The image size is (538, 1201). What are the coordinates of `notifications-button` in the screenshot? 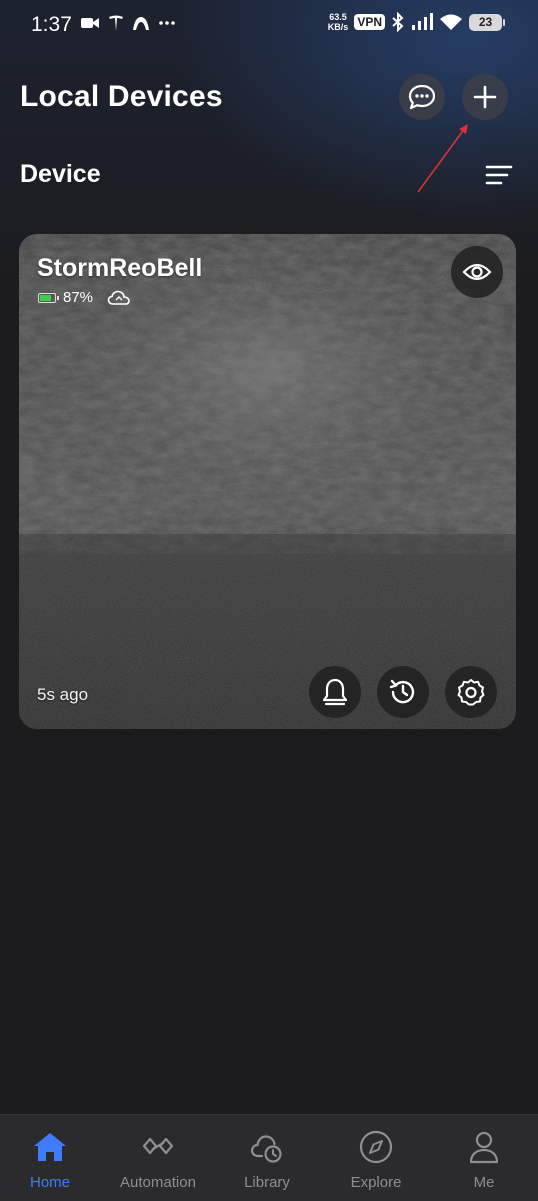 It's located at (335, 692).